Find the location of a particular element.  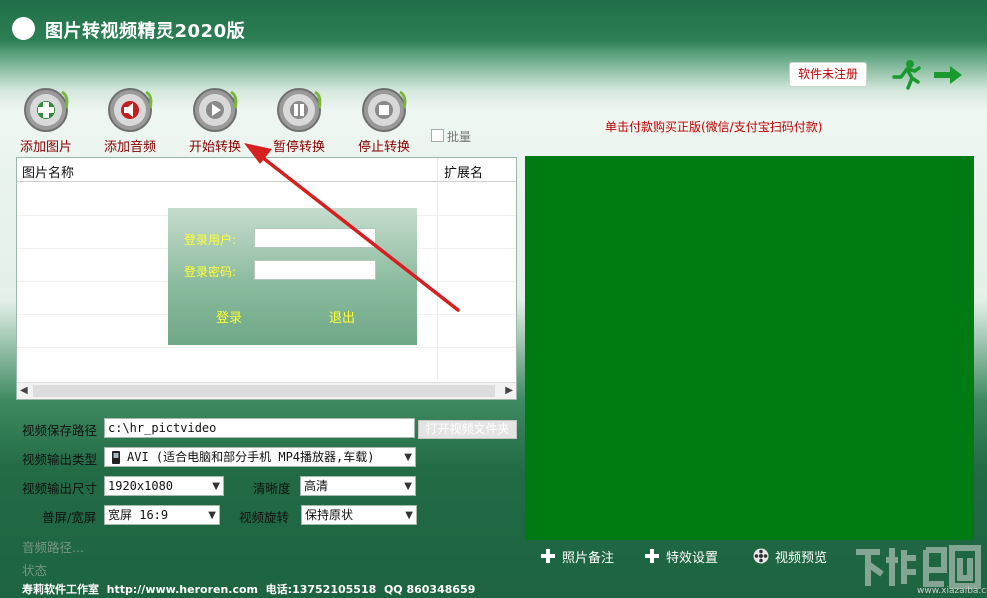

rotate-select: 保持原状 ▼ is located at coordinates (359, 515).